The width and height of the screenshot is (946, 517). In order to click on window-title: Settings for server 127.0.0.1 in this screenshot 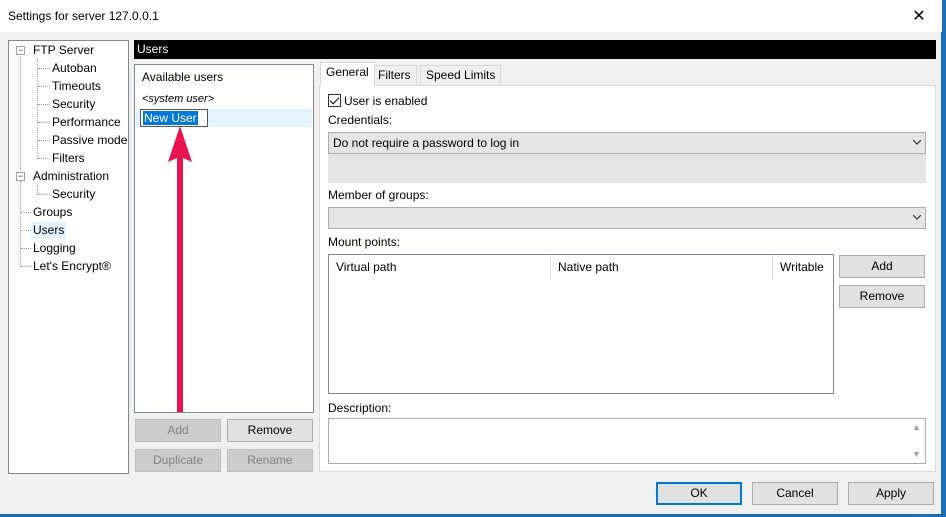, I will do `click(83, 16)`.